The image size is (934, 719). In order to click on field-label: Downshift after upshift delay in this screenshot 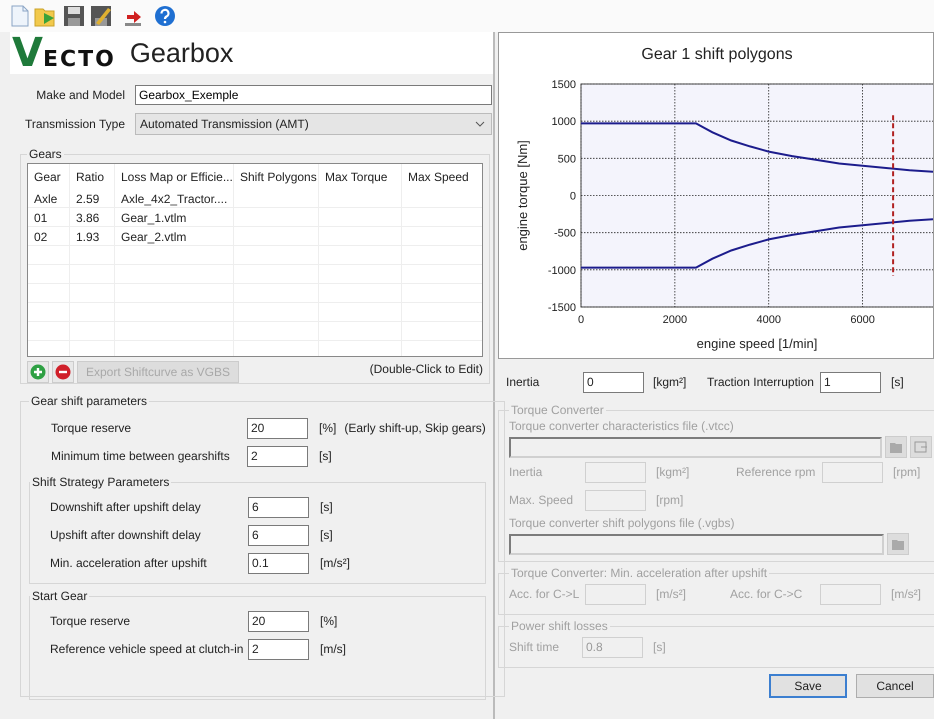, I will do `click(126, 507)`.